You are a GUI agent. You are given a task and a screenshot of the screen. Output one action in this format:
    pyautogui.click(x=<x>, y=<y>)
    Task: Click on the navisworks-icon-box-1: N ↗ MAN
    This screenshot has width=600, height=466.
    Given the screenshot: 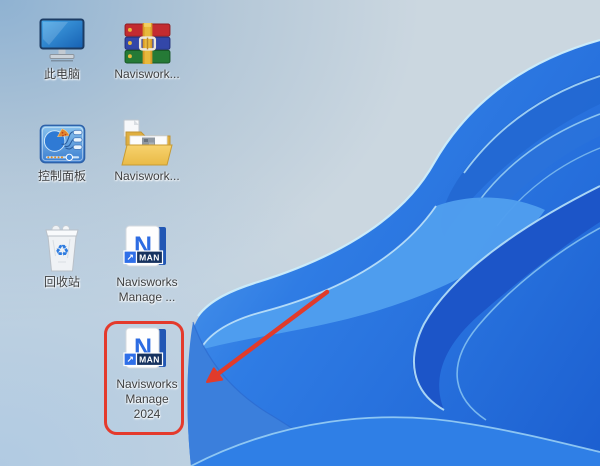 What is the action you would take?
    pyautogui.click(x=147, y=247)
    